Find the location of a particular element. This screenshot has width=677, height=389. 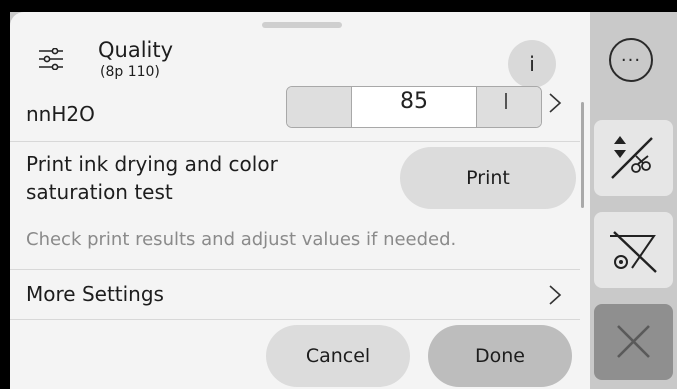

cancel-button: Cancel is located at coordinates (338, 356).